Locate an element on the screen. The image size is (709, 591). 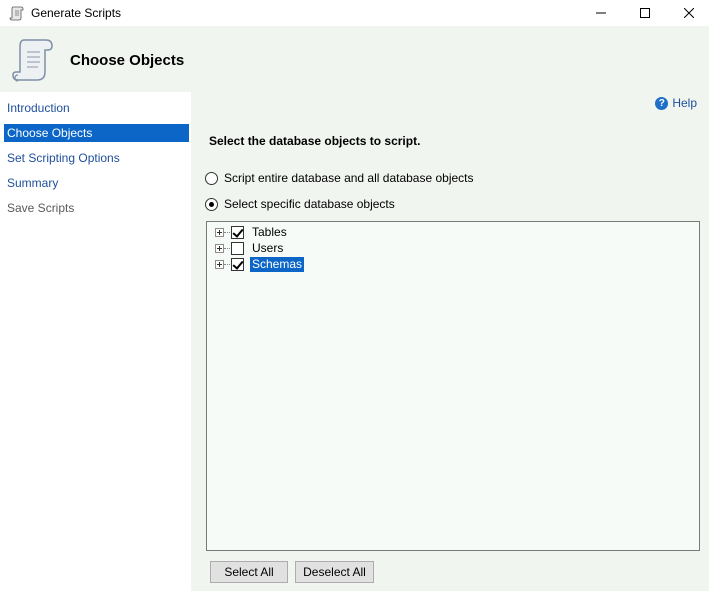
select-specific-objects-option: Select specific database objects is located at coordinates (300, 204).